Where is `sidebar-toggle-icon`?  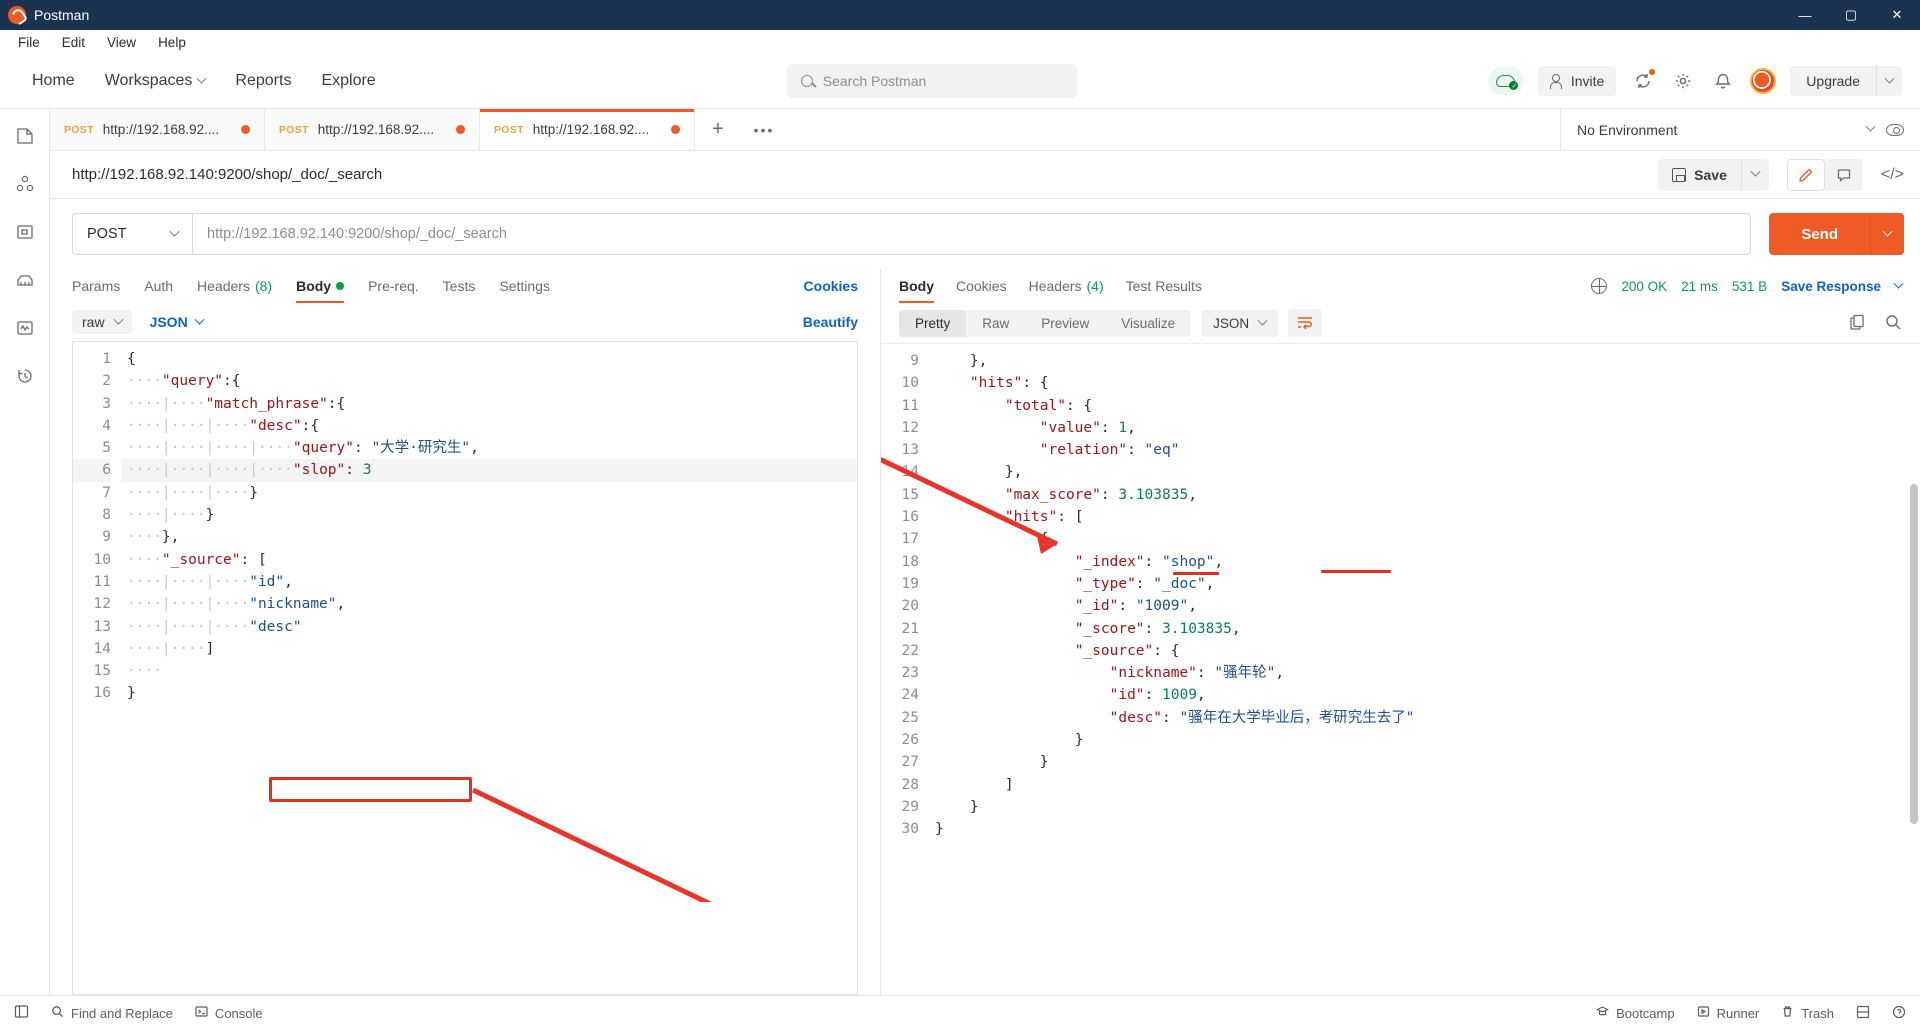 sidebar-toggle-icon is located at coordinates (21, 1013).